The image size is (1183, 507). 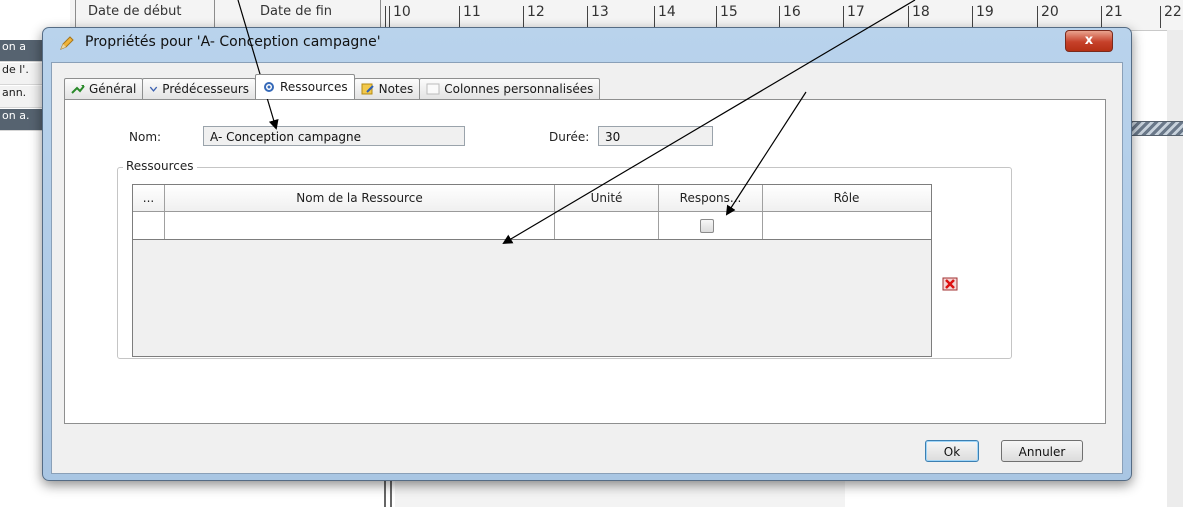 What do you see at coordinates (233, 42) in the screenshot?
I see `dialog-title: Propriétés pour 'A- Conception campagne'` at bounding box center [233, 42].